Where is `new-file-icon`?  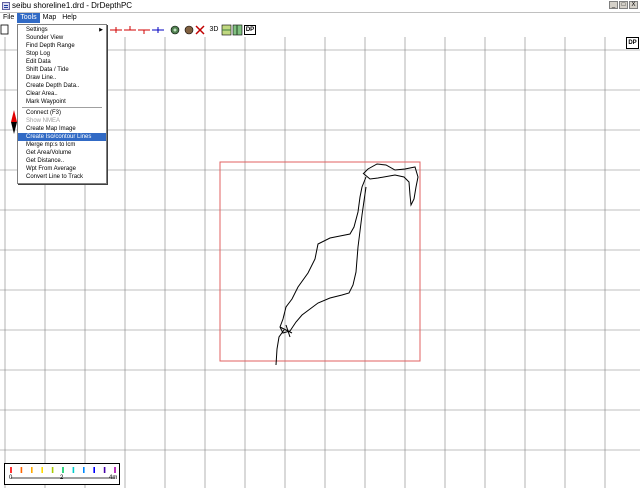
new-file-icon is located at coordinates (4, 29).